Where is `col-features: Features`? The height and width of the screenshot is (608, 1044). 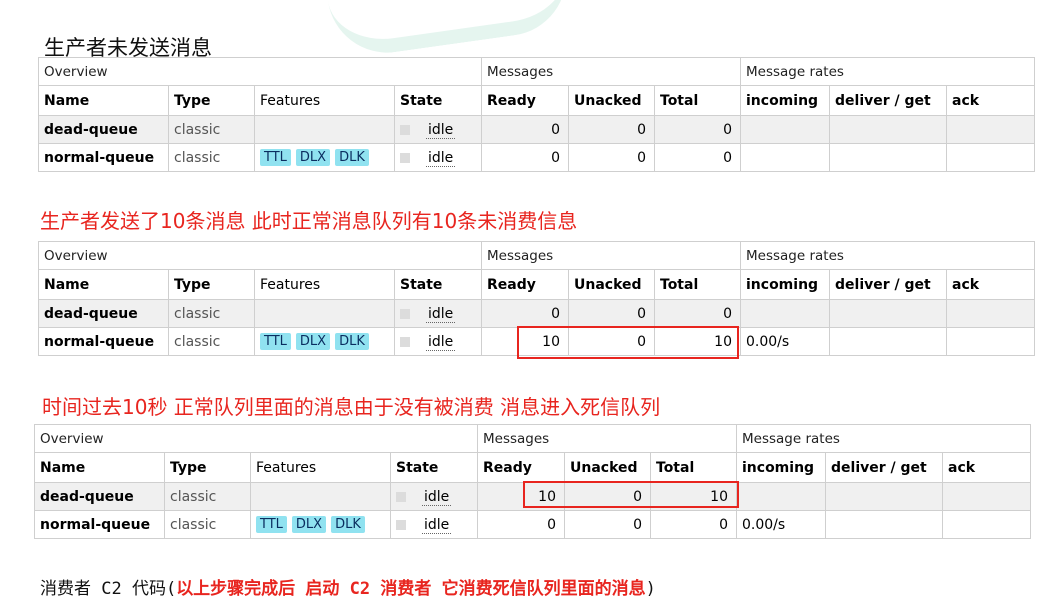
col-features: Features is located at coordinates (324, 100).